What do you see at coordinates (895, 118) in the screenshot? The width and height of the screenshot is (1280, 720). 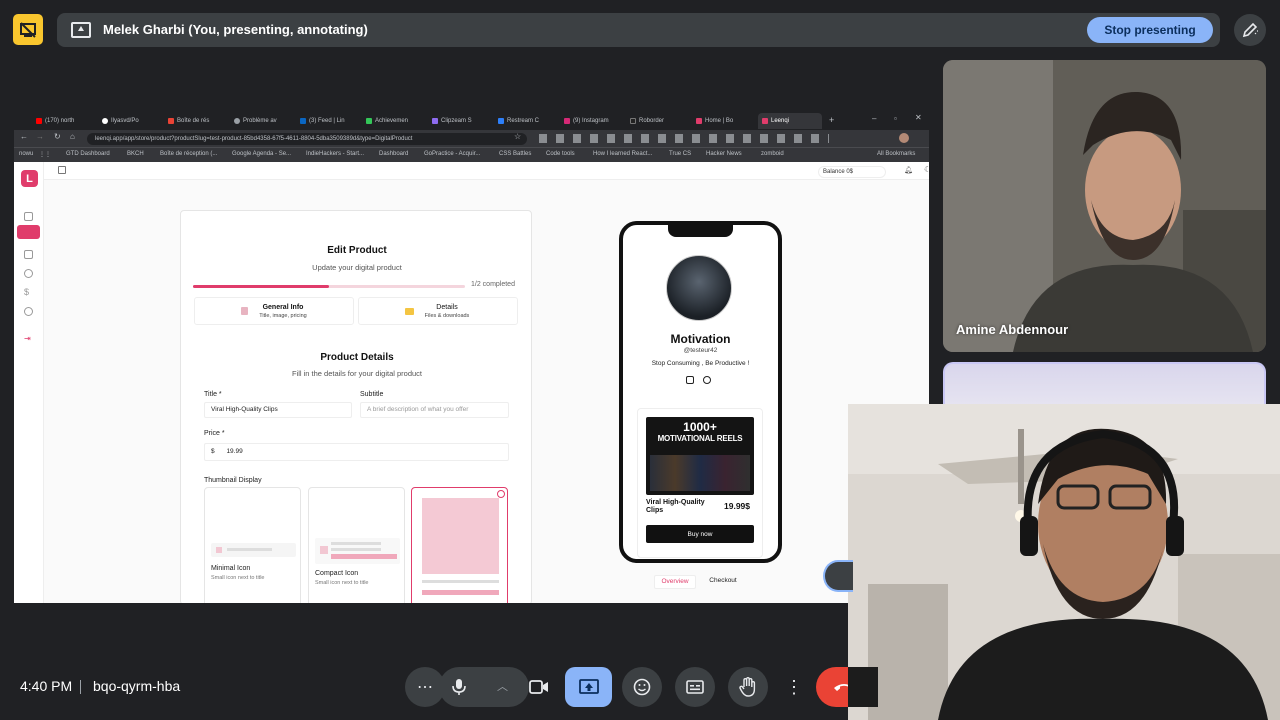 I see `restore-icon: ▫` at bounding box center [895, 118].